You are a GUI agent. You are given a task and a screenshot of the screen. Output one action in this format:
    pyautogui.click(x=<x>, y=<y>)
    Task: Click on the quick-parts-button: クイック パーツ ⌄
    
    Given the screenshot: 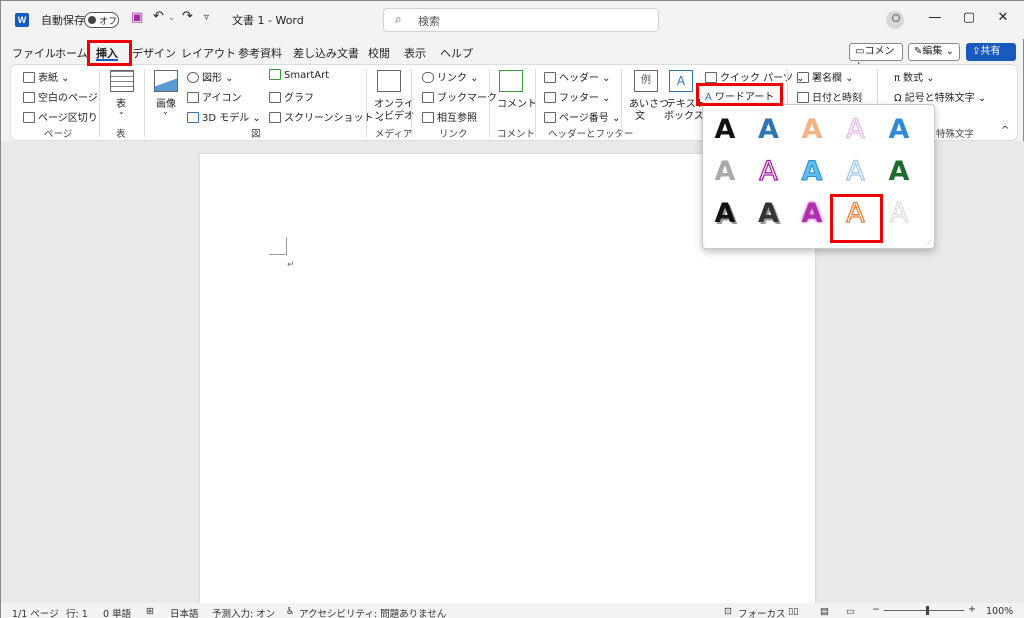 What is the action you would take?
    pyautogui.click(x=755, y=76)
    